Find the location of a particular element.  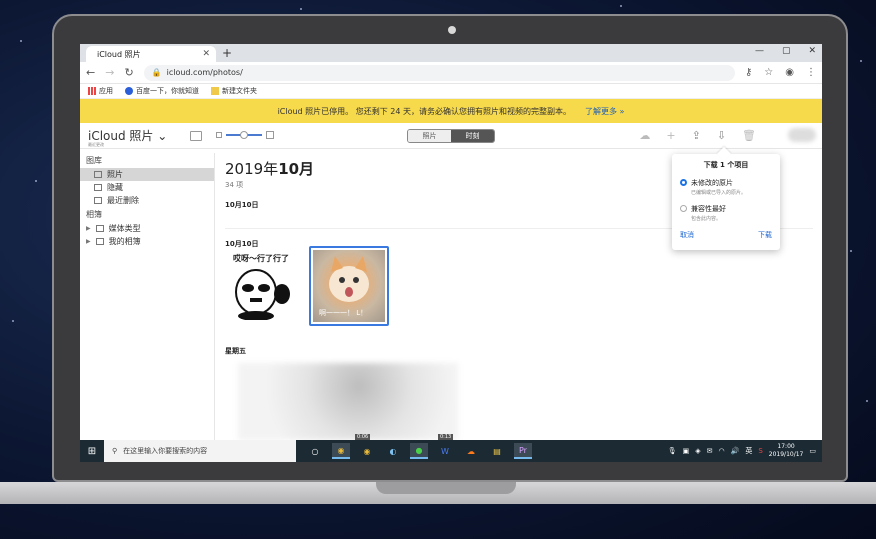

camera-icon: ▣ is located at coordinates (686, 451).